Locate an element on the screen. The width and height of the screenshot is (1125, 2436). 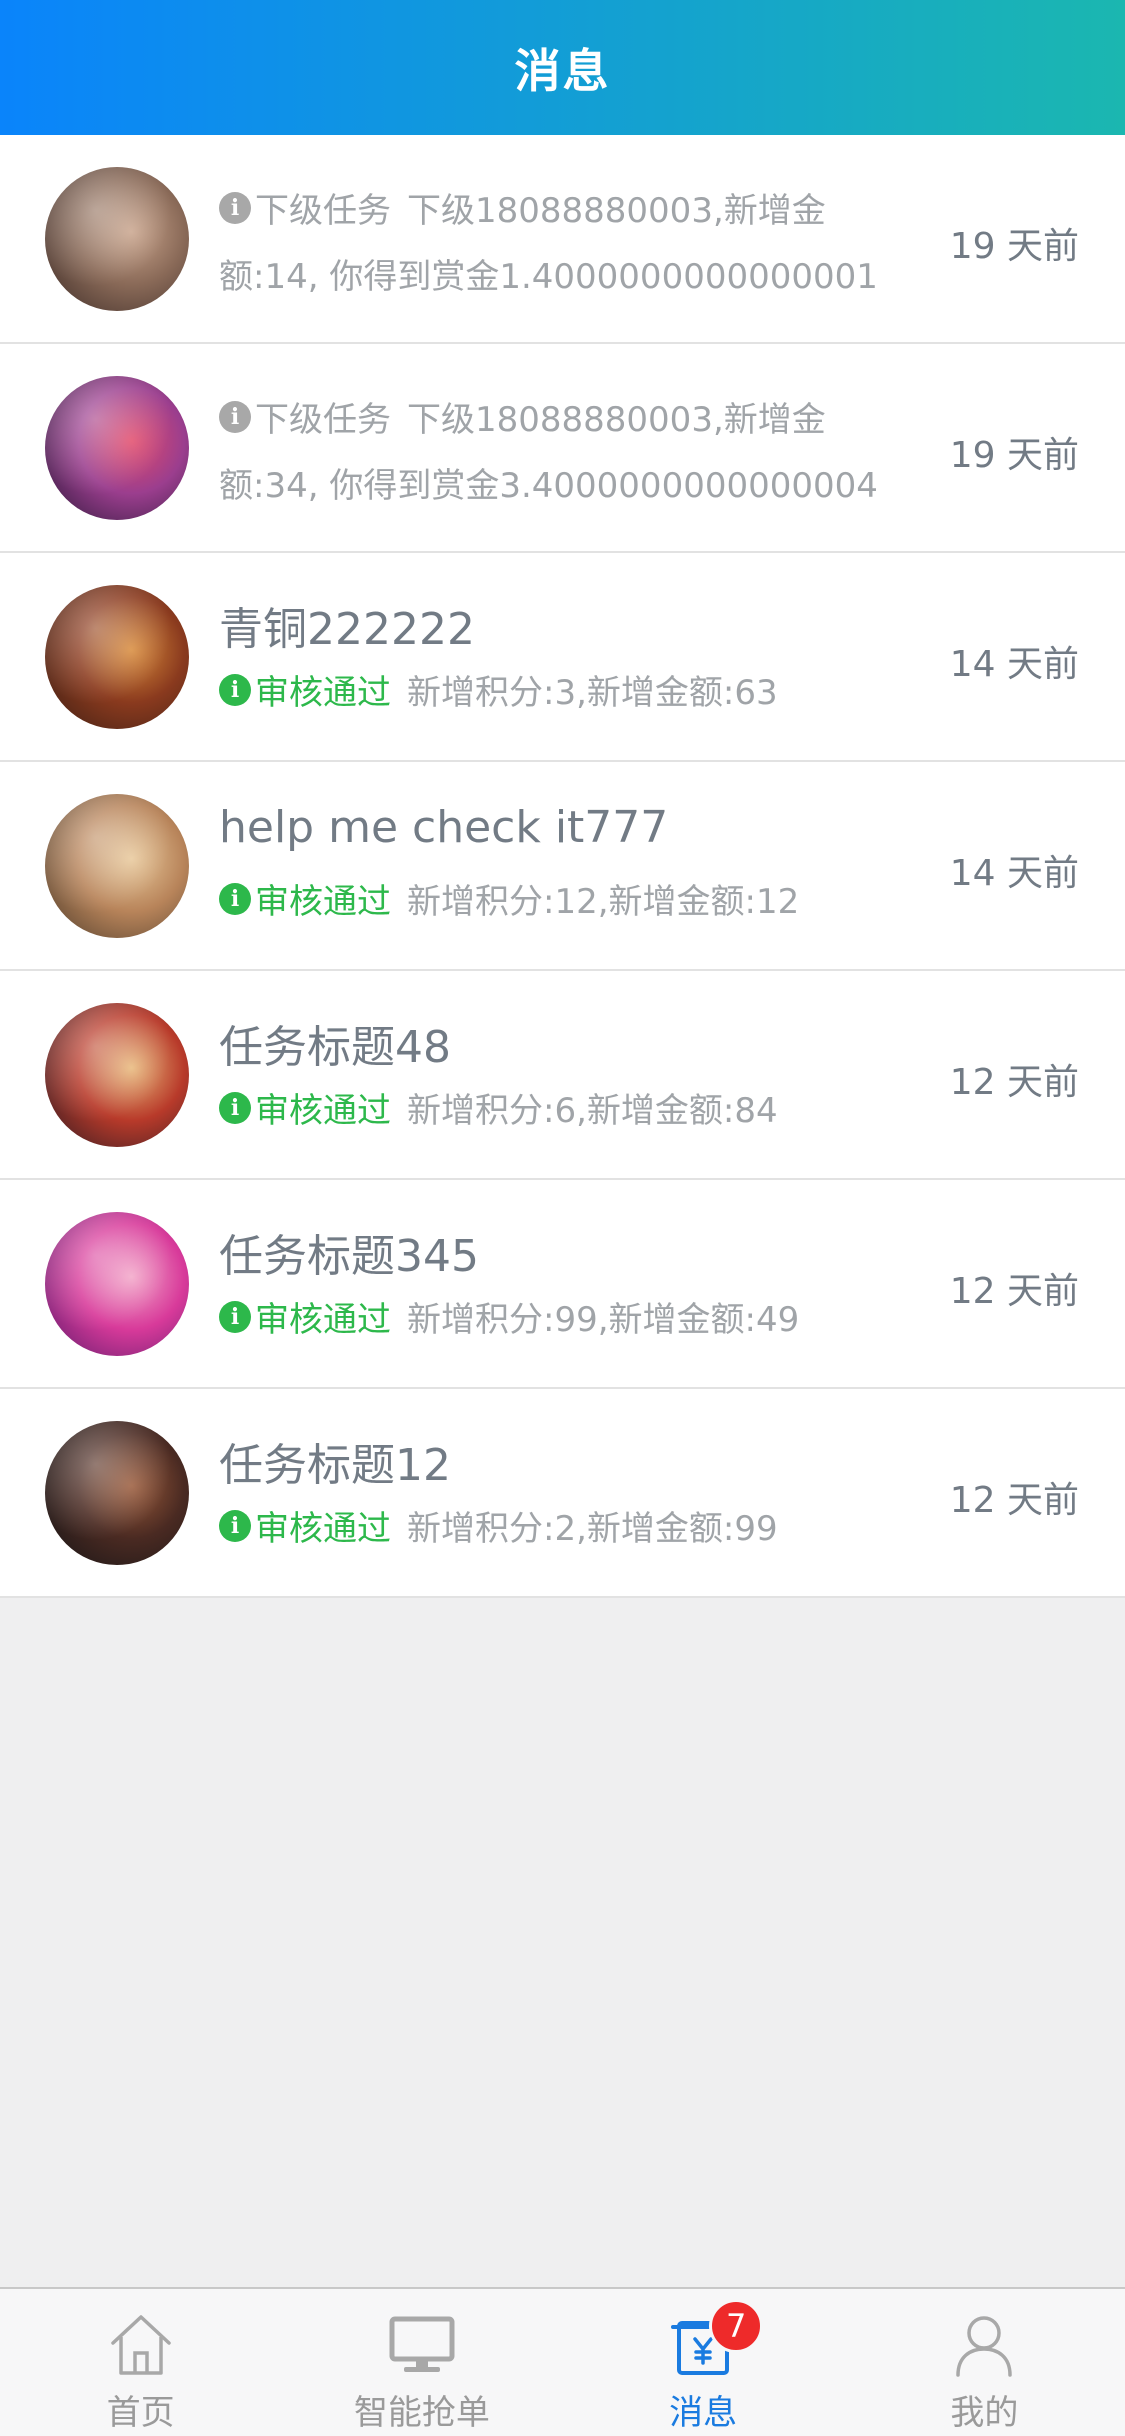
tab-home: 首页 is located at coordinates (140, 2362).